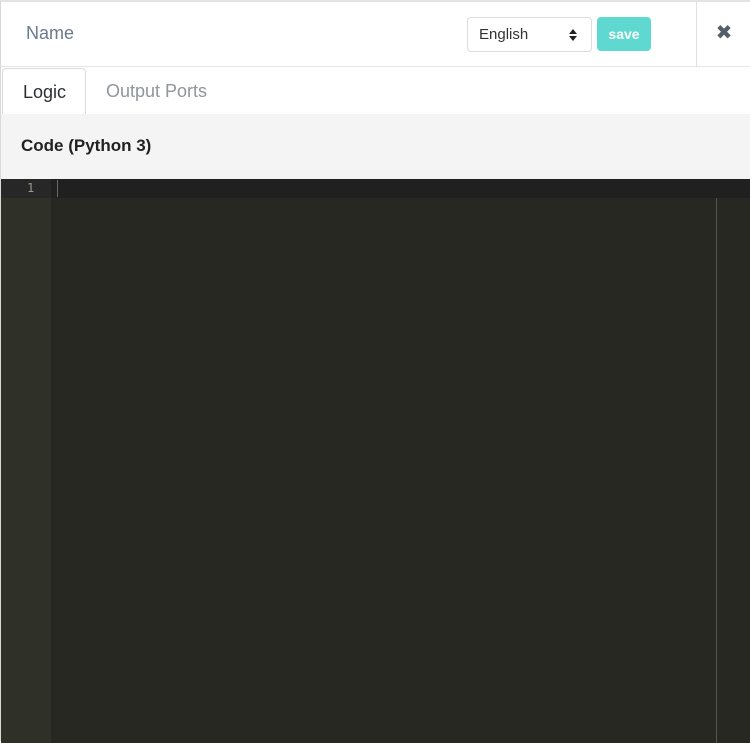 This screenshot has width=750, height=743. What do you see at coordinates (504, 34) in the screenshot?
I see `language-select-value: English` at bounding box center [504, 34].